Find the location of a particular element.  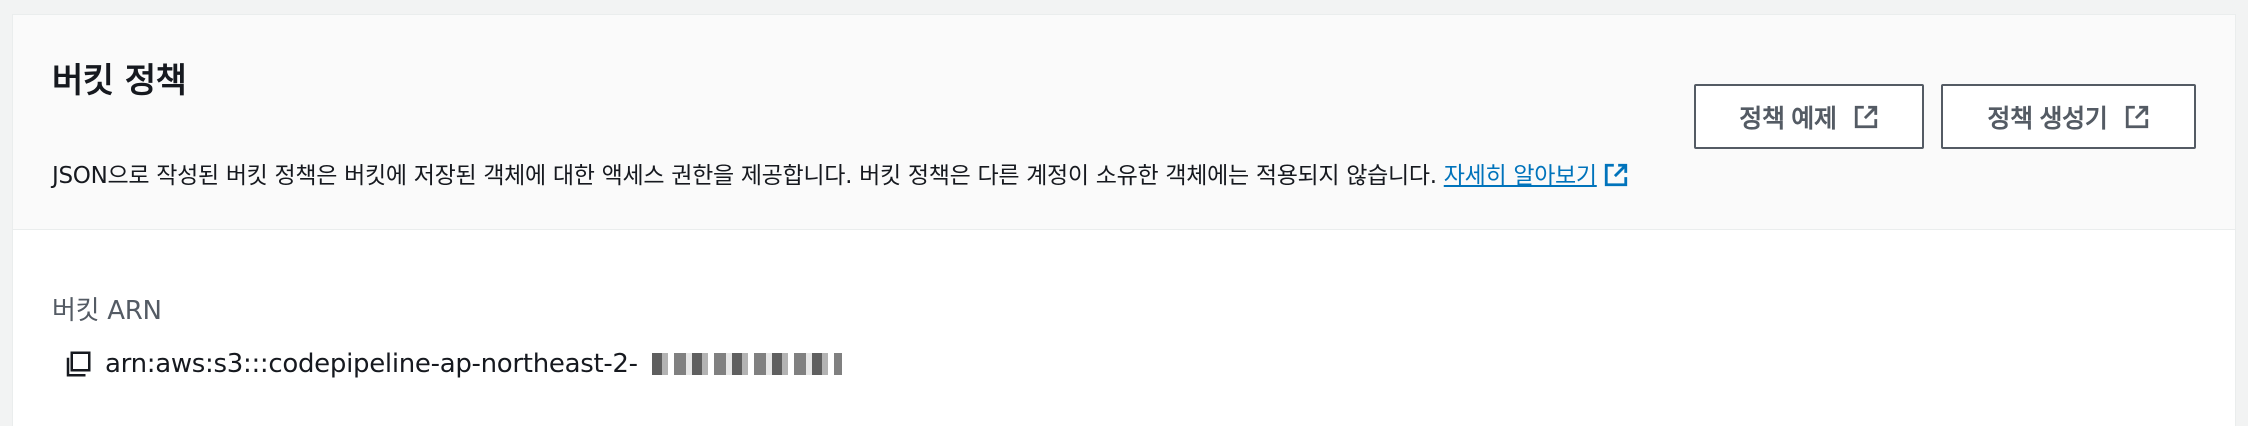

copy-icon is located at coordinates (78, 364).